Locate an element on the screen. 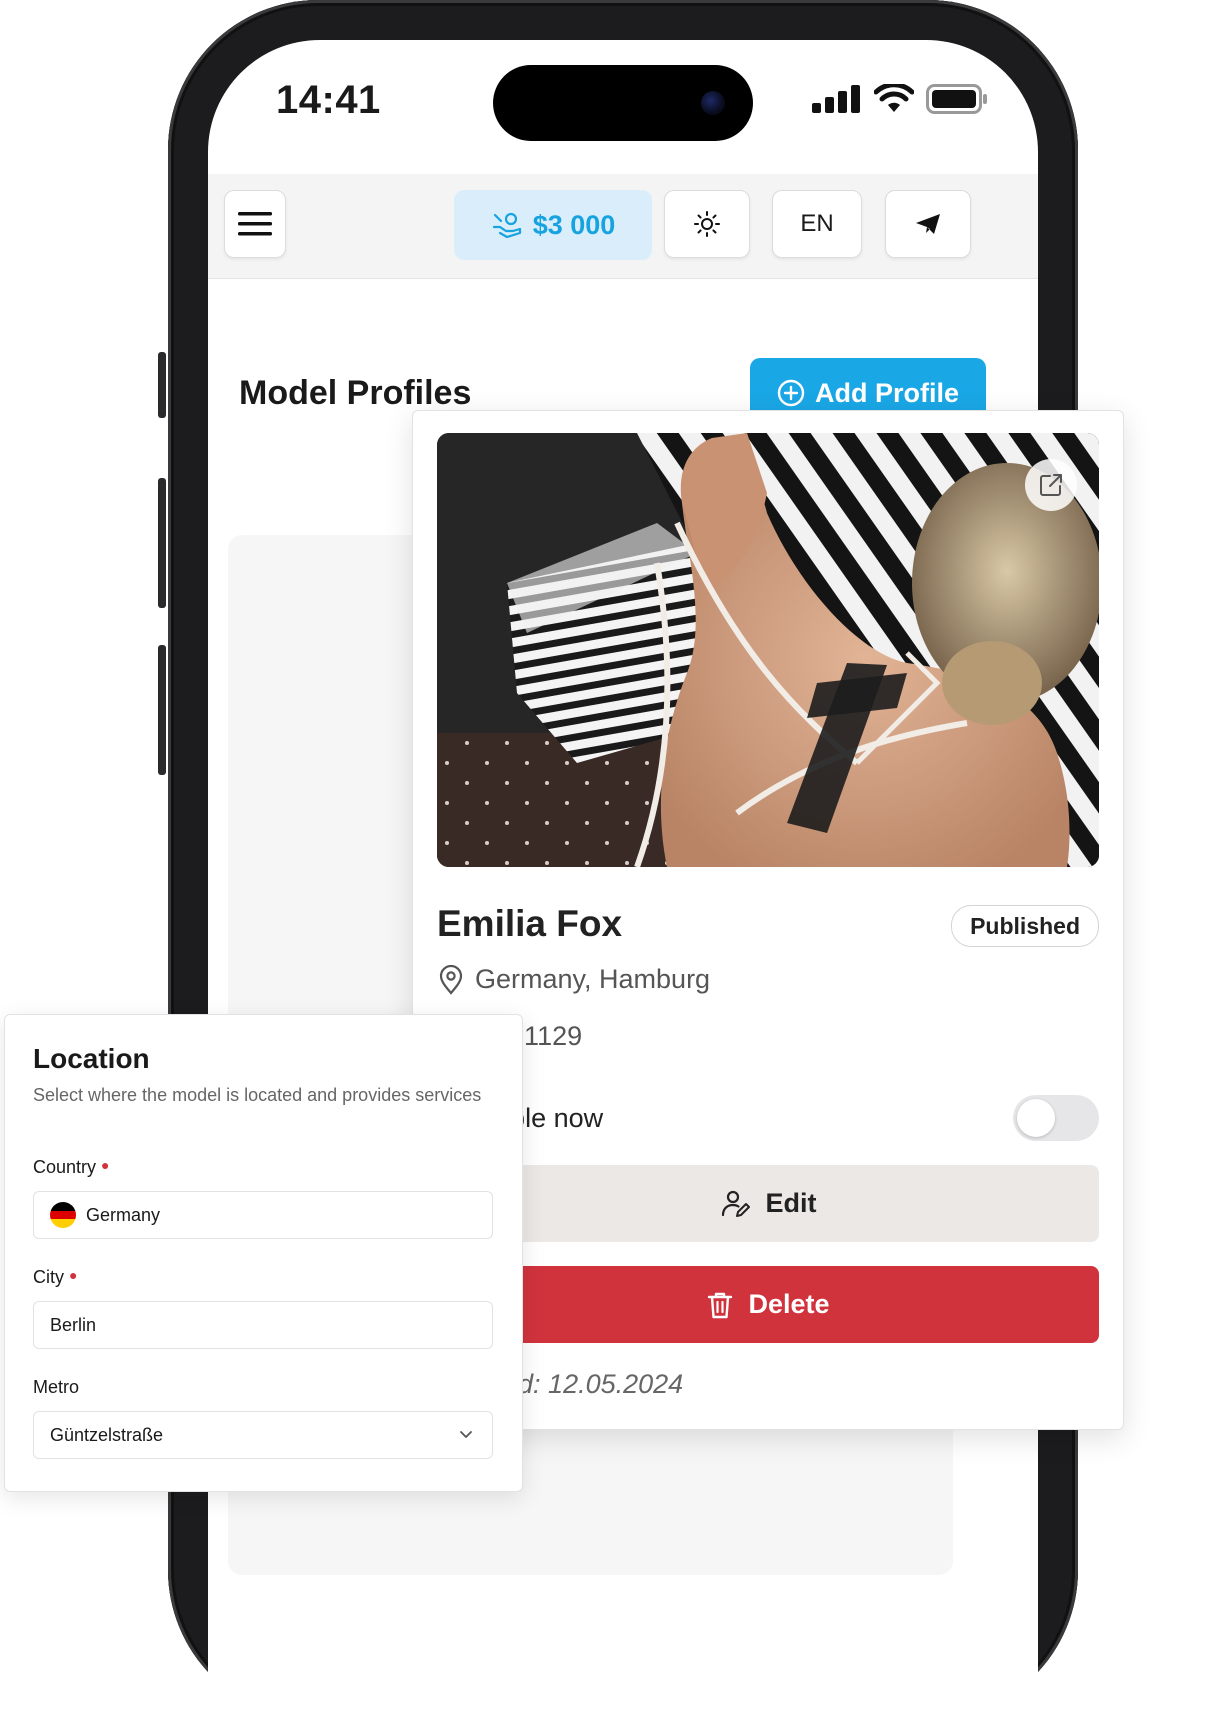 This screenshot has width=1217, height=1720. metro-label: Metro is located at coordinates (56, 1387).